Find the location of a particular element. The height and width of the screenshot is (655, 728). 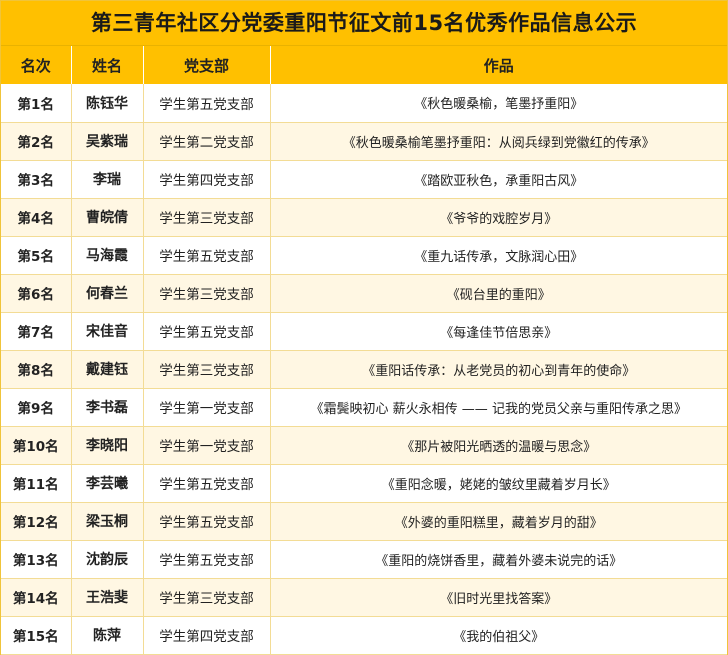

name-cell: 陈钰华 is located at coordinates (107, 103).